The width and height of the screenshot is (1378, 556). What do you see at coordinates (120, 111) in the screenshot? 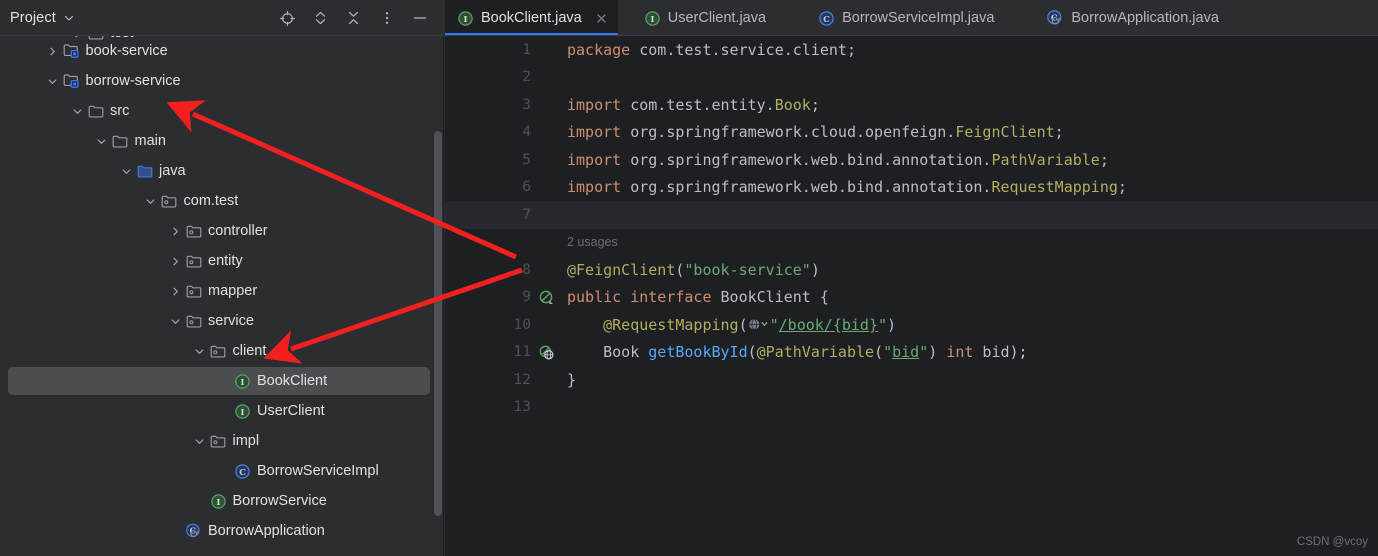
I see `tree-item-label: src` at bounding box center [120, 111].